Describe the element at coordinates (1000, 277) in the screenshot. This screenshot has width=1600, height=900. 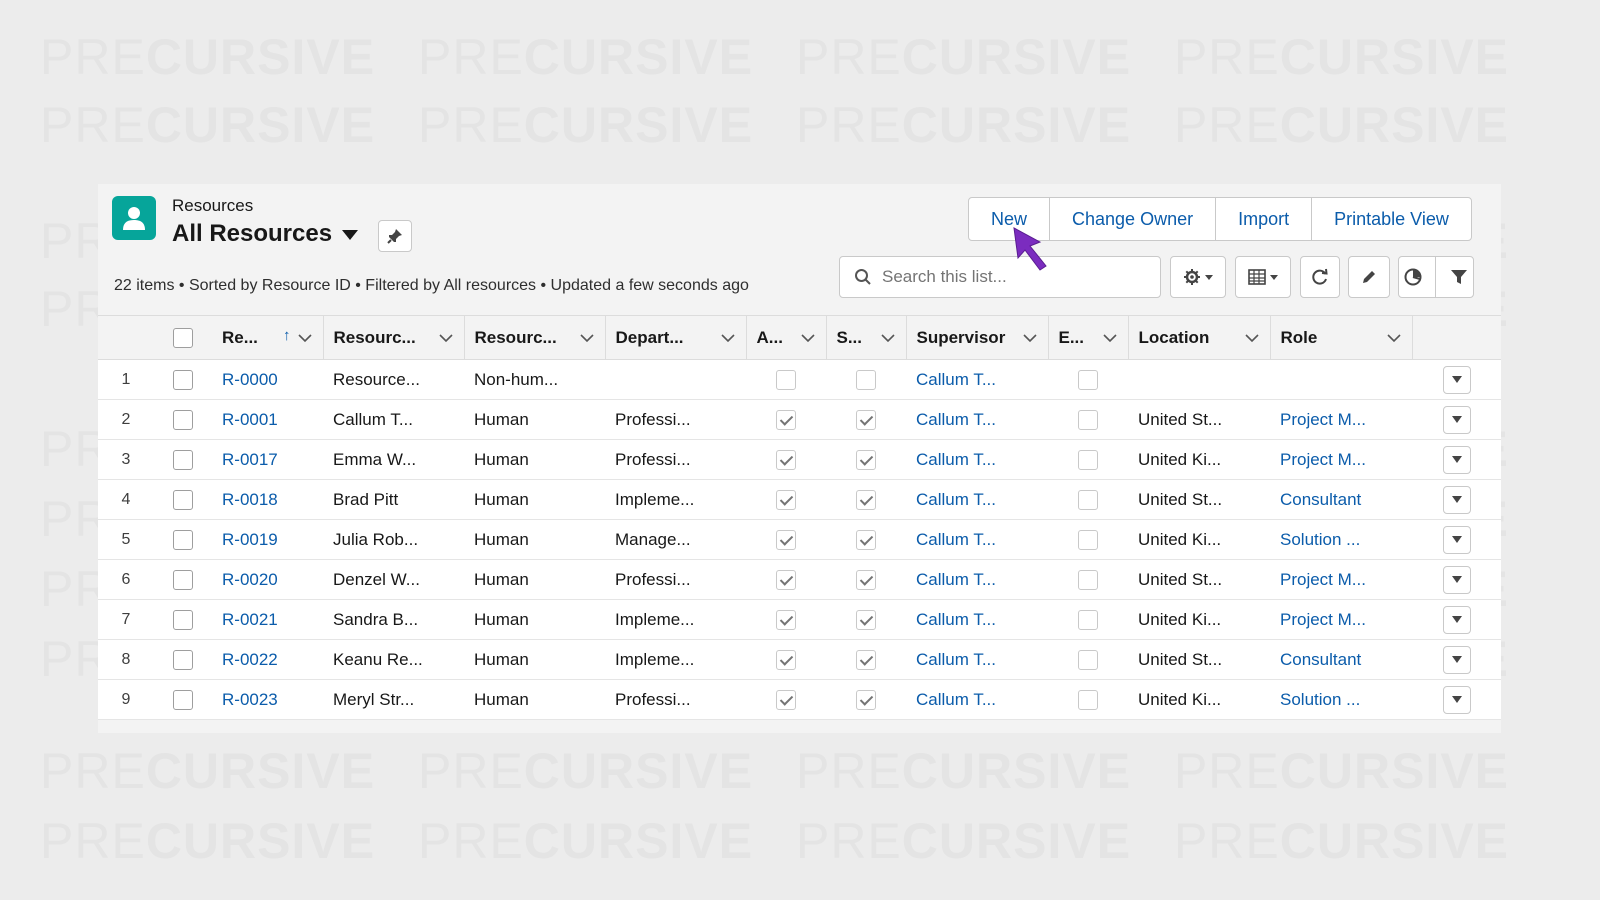
I see `search-box` at that location.